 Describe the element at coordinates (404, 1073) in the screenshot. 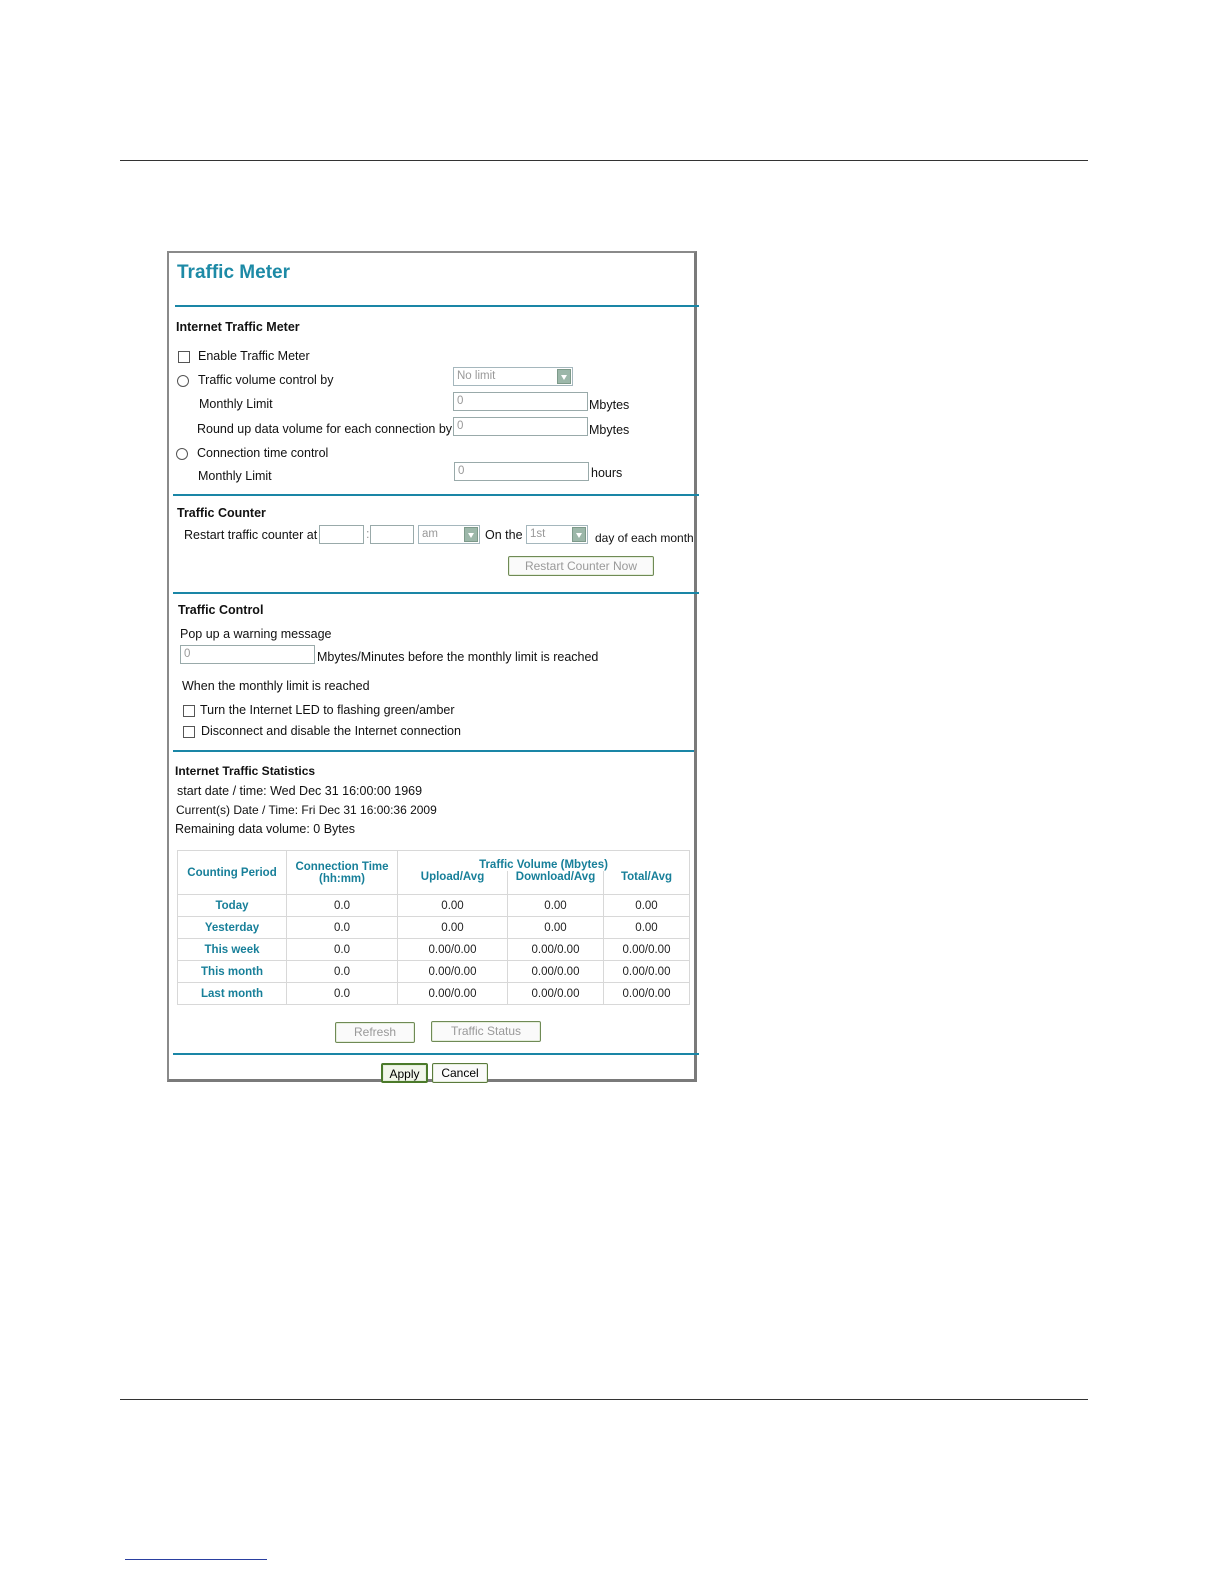

I see `apply-button: Apply` at that location.